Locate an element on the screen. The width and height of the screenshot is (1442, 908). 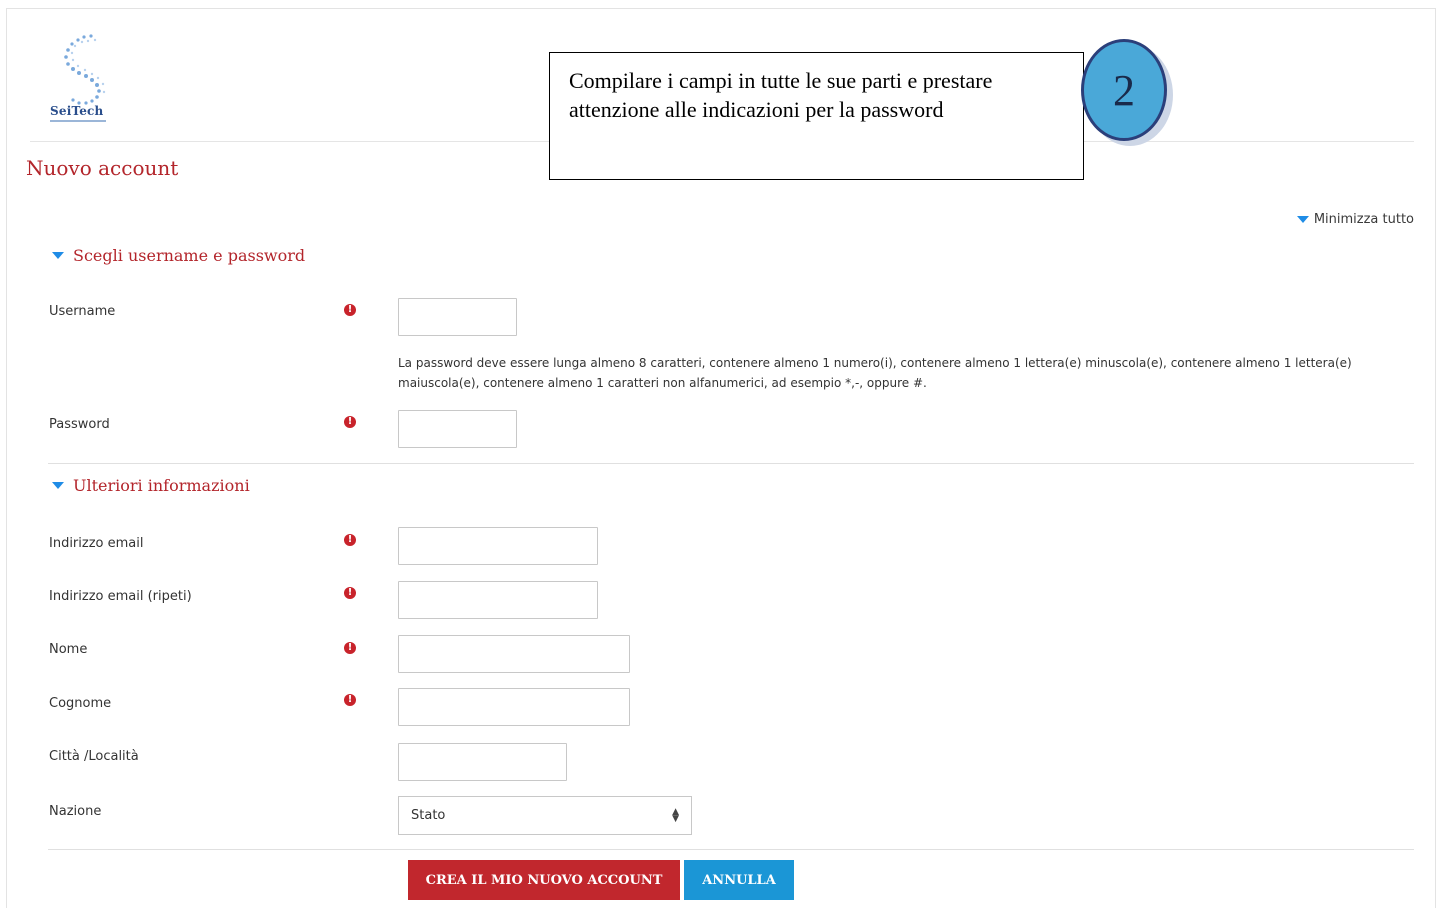
email-input is located at coordinates (498, 546).